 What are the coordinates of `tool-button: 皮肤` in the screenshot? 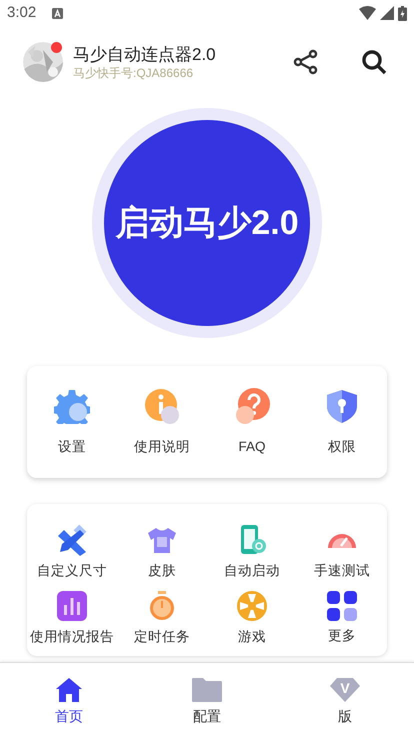 It's located at (162, 552).